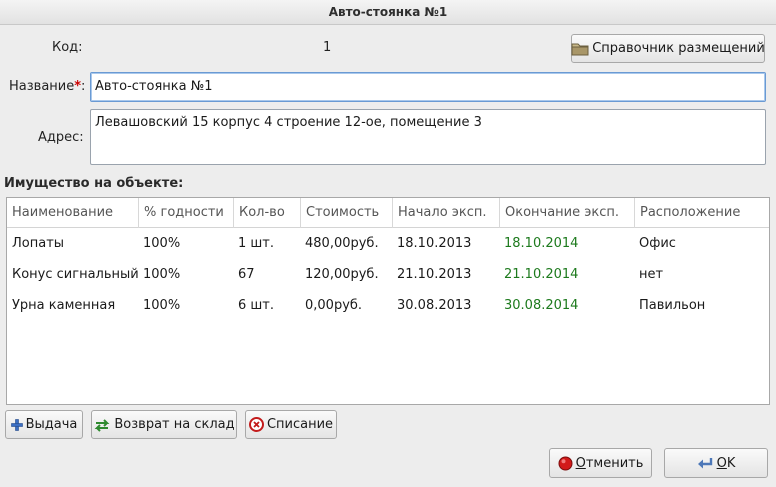 Image resolution: width=776 pixels, height=487 pixels. What do you see at coordinates (701, 213) in the screenshot?
I see `column-header: Расположение` at bounding box center [701, 213].